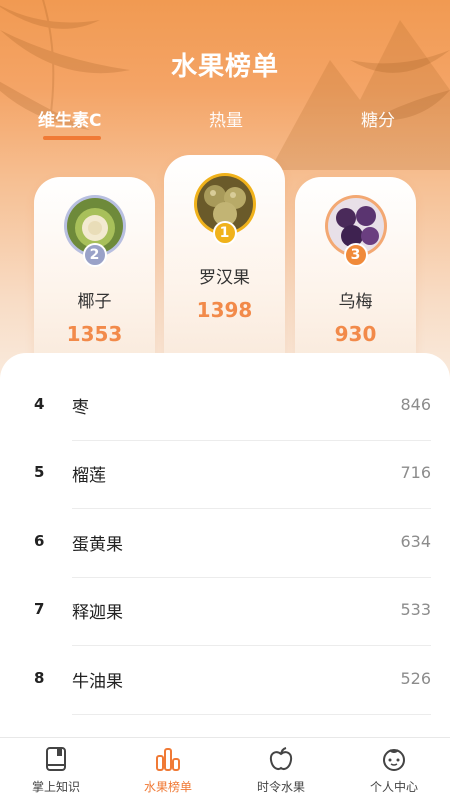 Image resolution: width=450 pixels, height=800 pixels. Describe the element at coordinates (355, 277) in the screenshot. I see `podium-card-rank-3: 3 乌梅 930` at that location.